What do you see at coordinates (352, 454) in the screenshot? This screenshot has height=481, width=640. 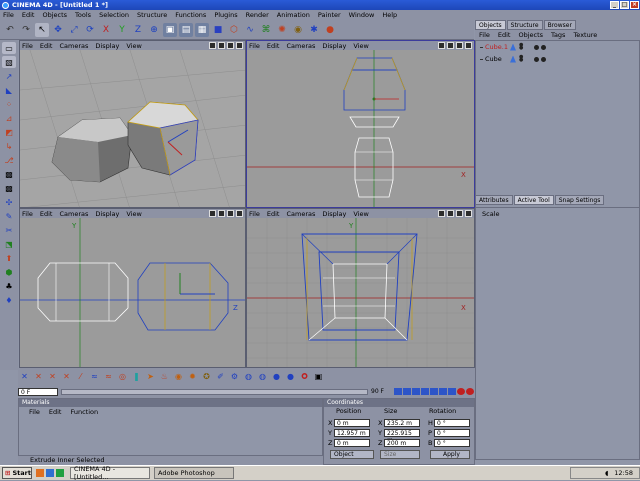 I see `object-mode-dropdown: Object` at bounding box center [352, 454].